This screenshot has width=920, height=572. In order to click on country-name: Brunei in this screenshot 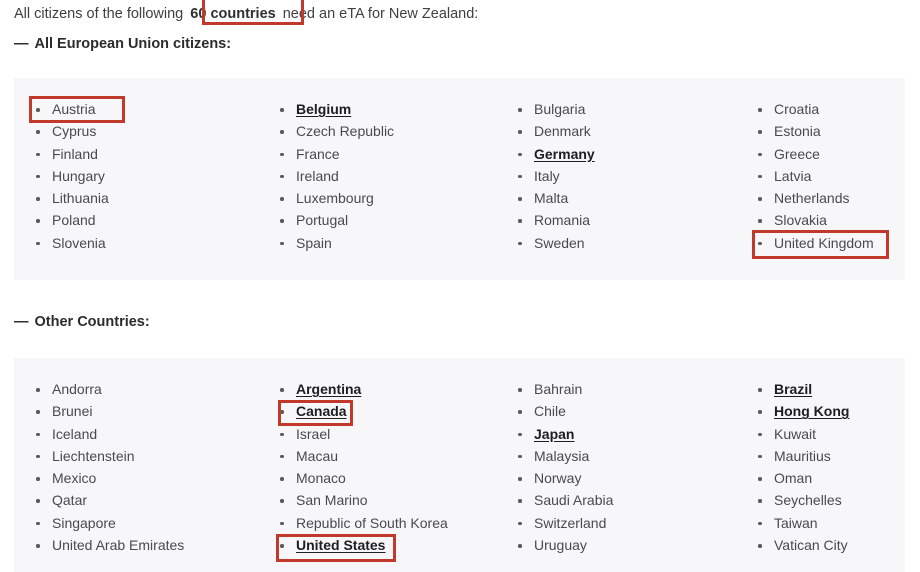, I will do `click(72, 411)`.